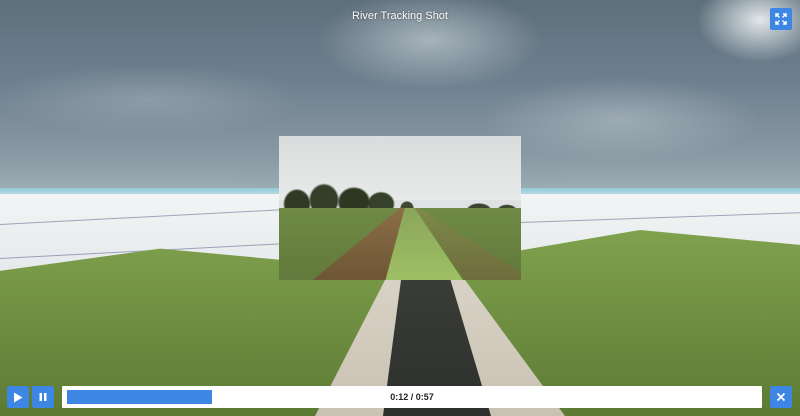  I want to click on play-icon, so click(18, 397).